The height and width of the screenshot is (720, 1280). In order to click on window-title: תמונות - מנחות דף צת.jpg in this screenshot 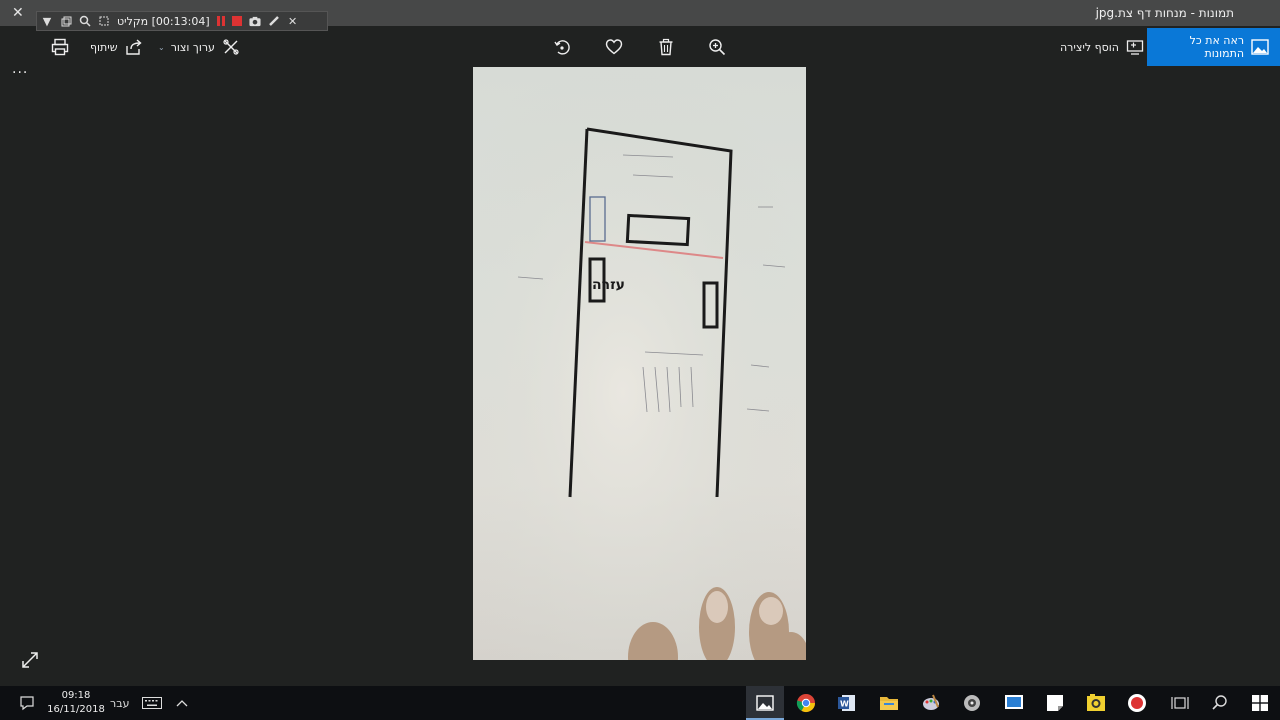, I will do `click(1164, 13)`.